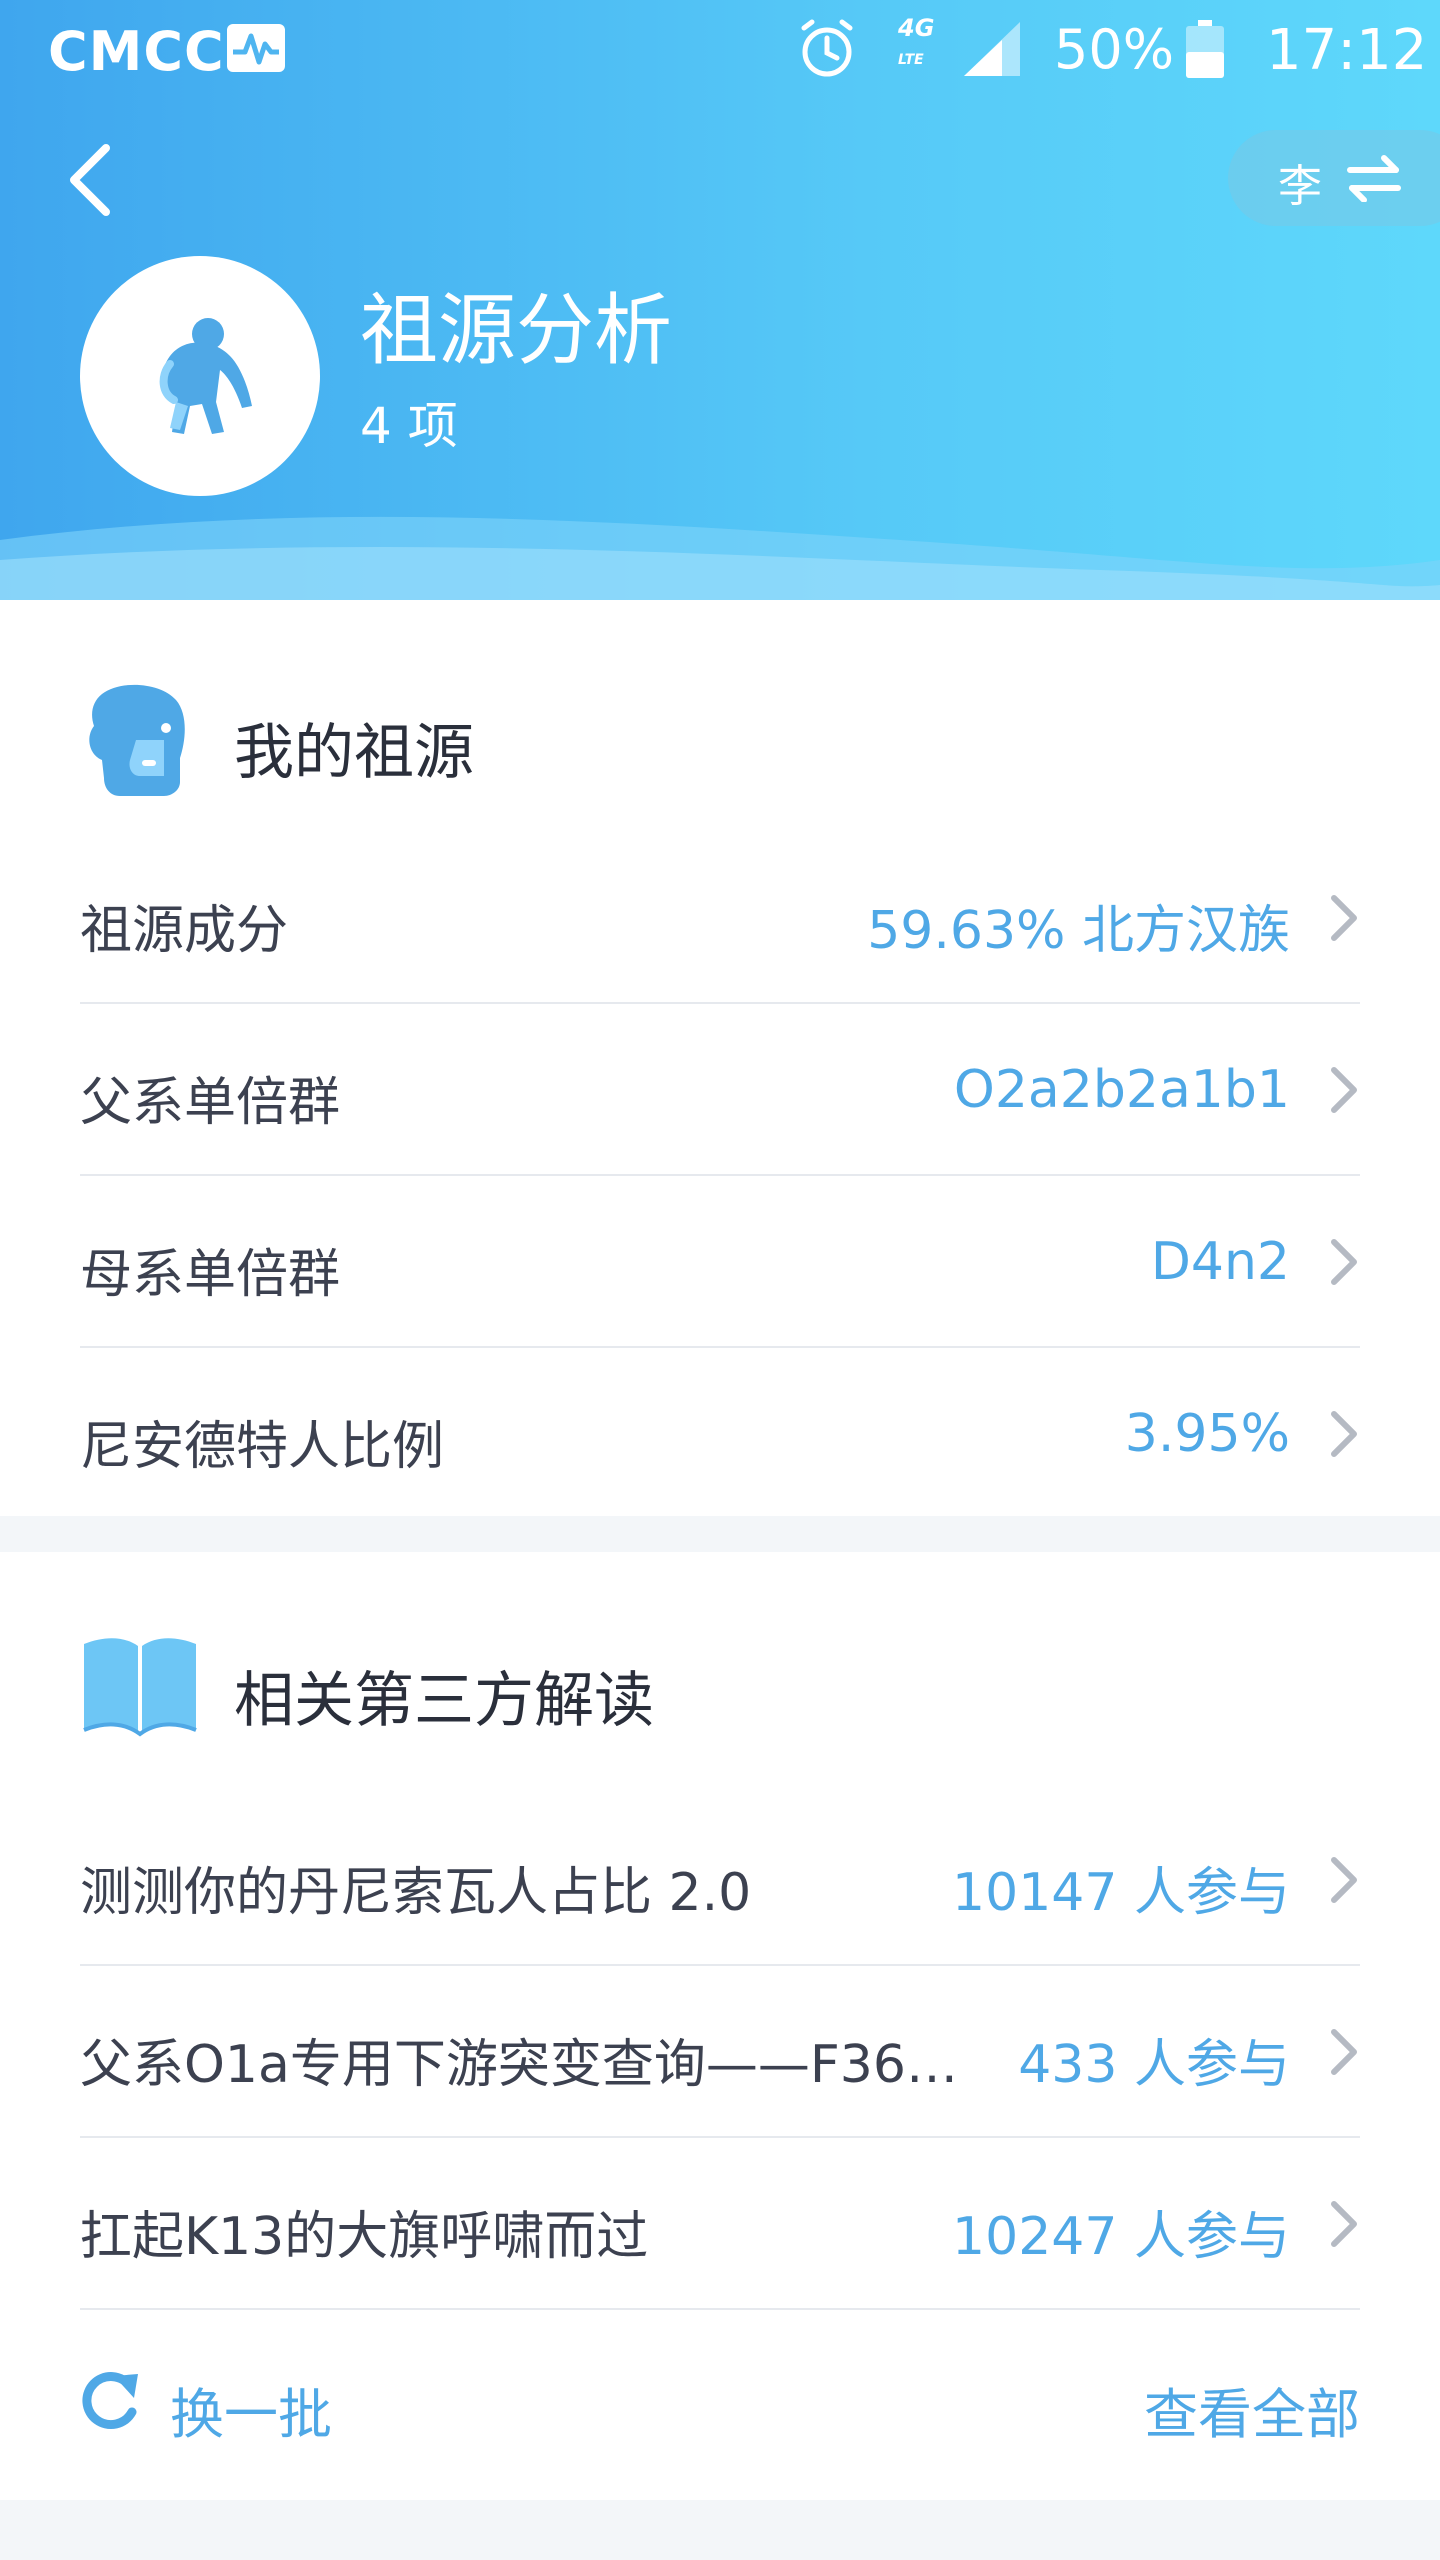 This screenshot has height=2560, width=1440. What do you see at coordinates (1347, 50) in the screenshot?
I see `clock: 17:12` at bounding box center [1347, 50].